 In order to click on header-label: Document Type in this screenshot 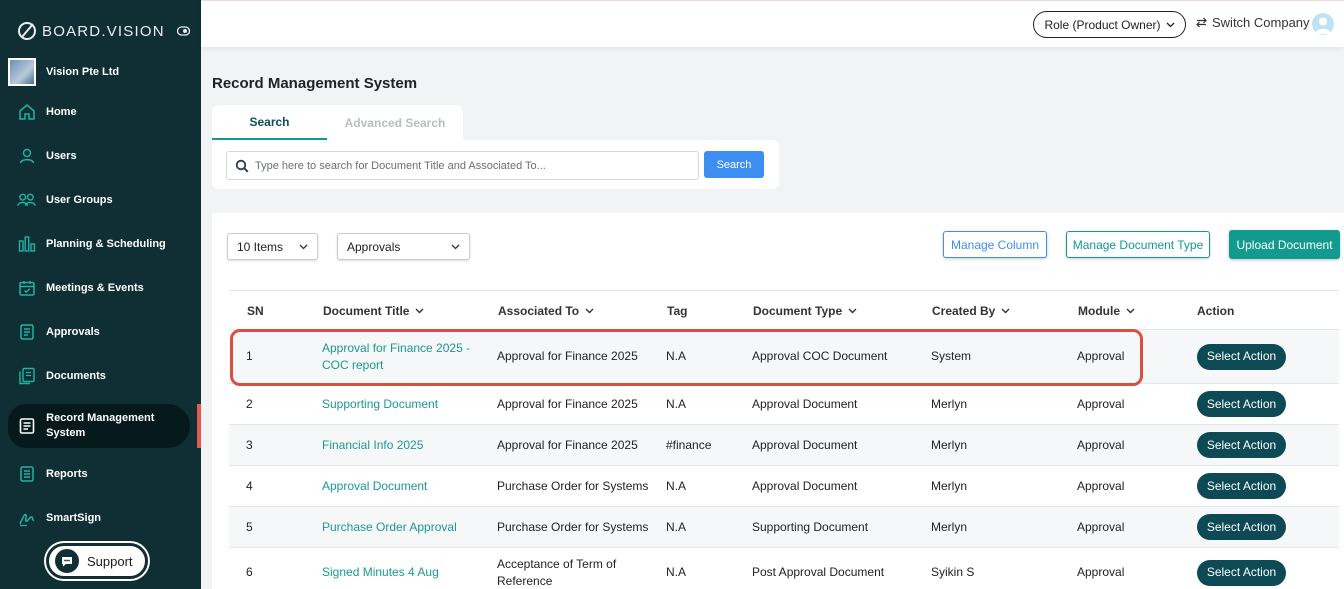, I will do `click(798, 311)`.